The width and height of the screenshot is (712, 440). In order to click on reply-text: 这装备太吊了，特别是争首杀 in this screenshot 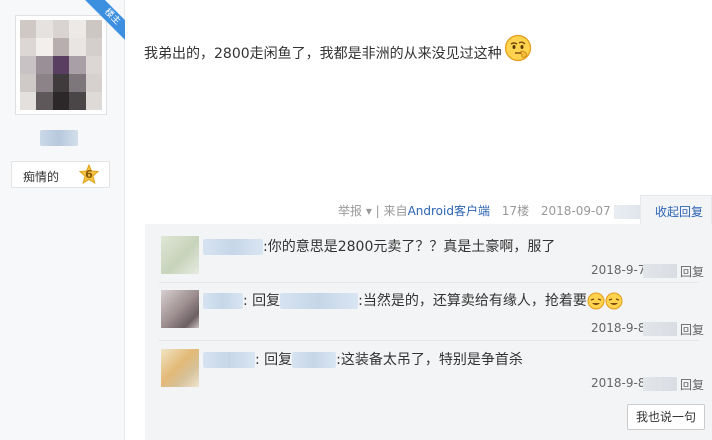, I will do `click(431, 360)`.